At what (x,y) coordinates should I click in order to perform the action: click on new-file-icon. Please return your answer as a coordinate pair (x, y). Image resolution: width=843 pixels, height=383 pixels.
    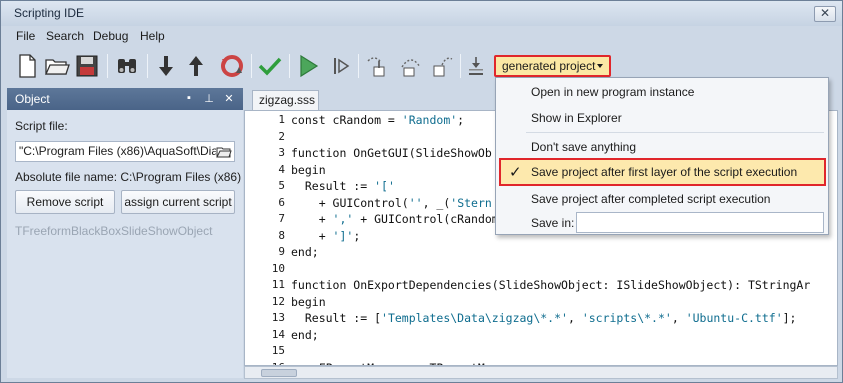
    Looking at the image, I should click on (27, 66).